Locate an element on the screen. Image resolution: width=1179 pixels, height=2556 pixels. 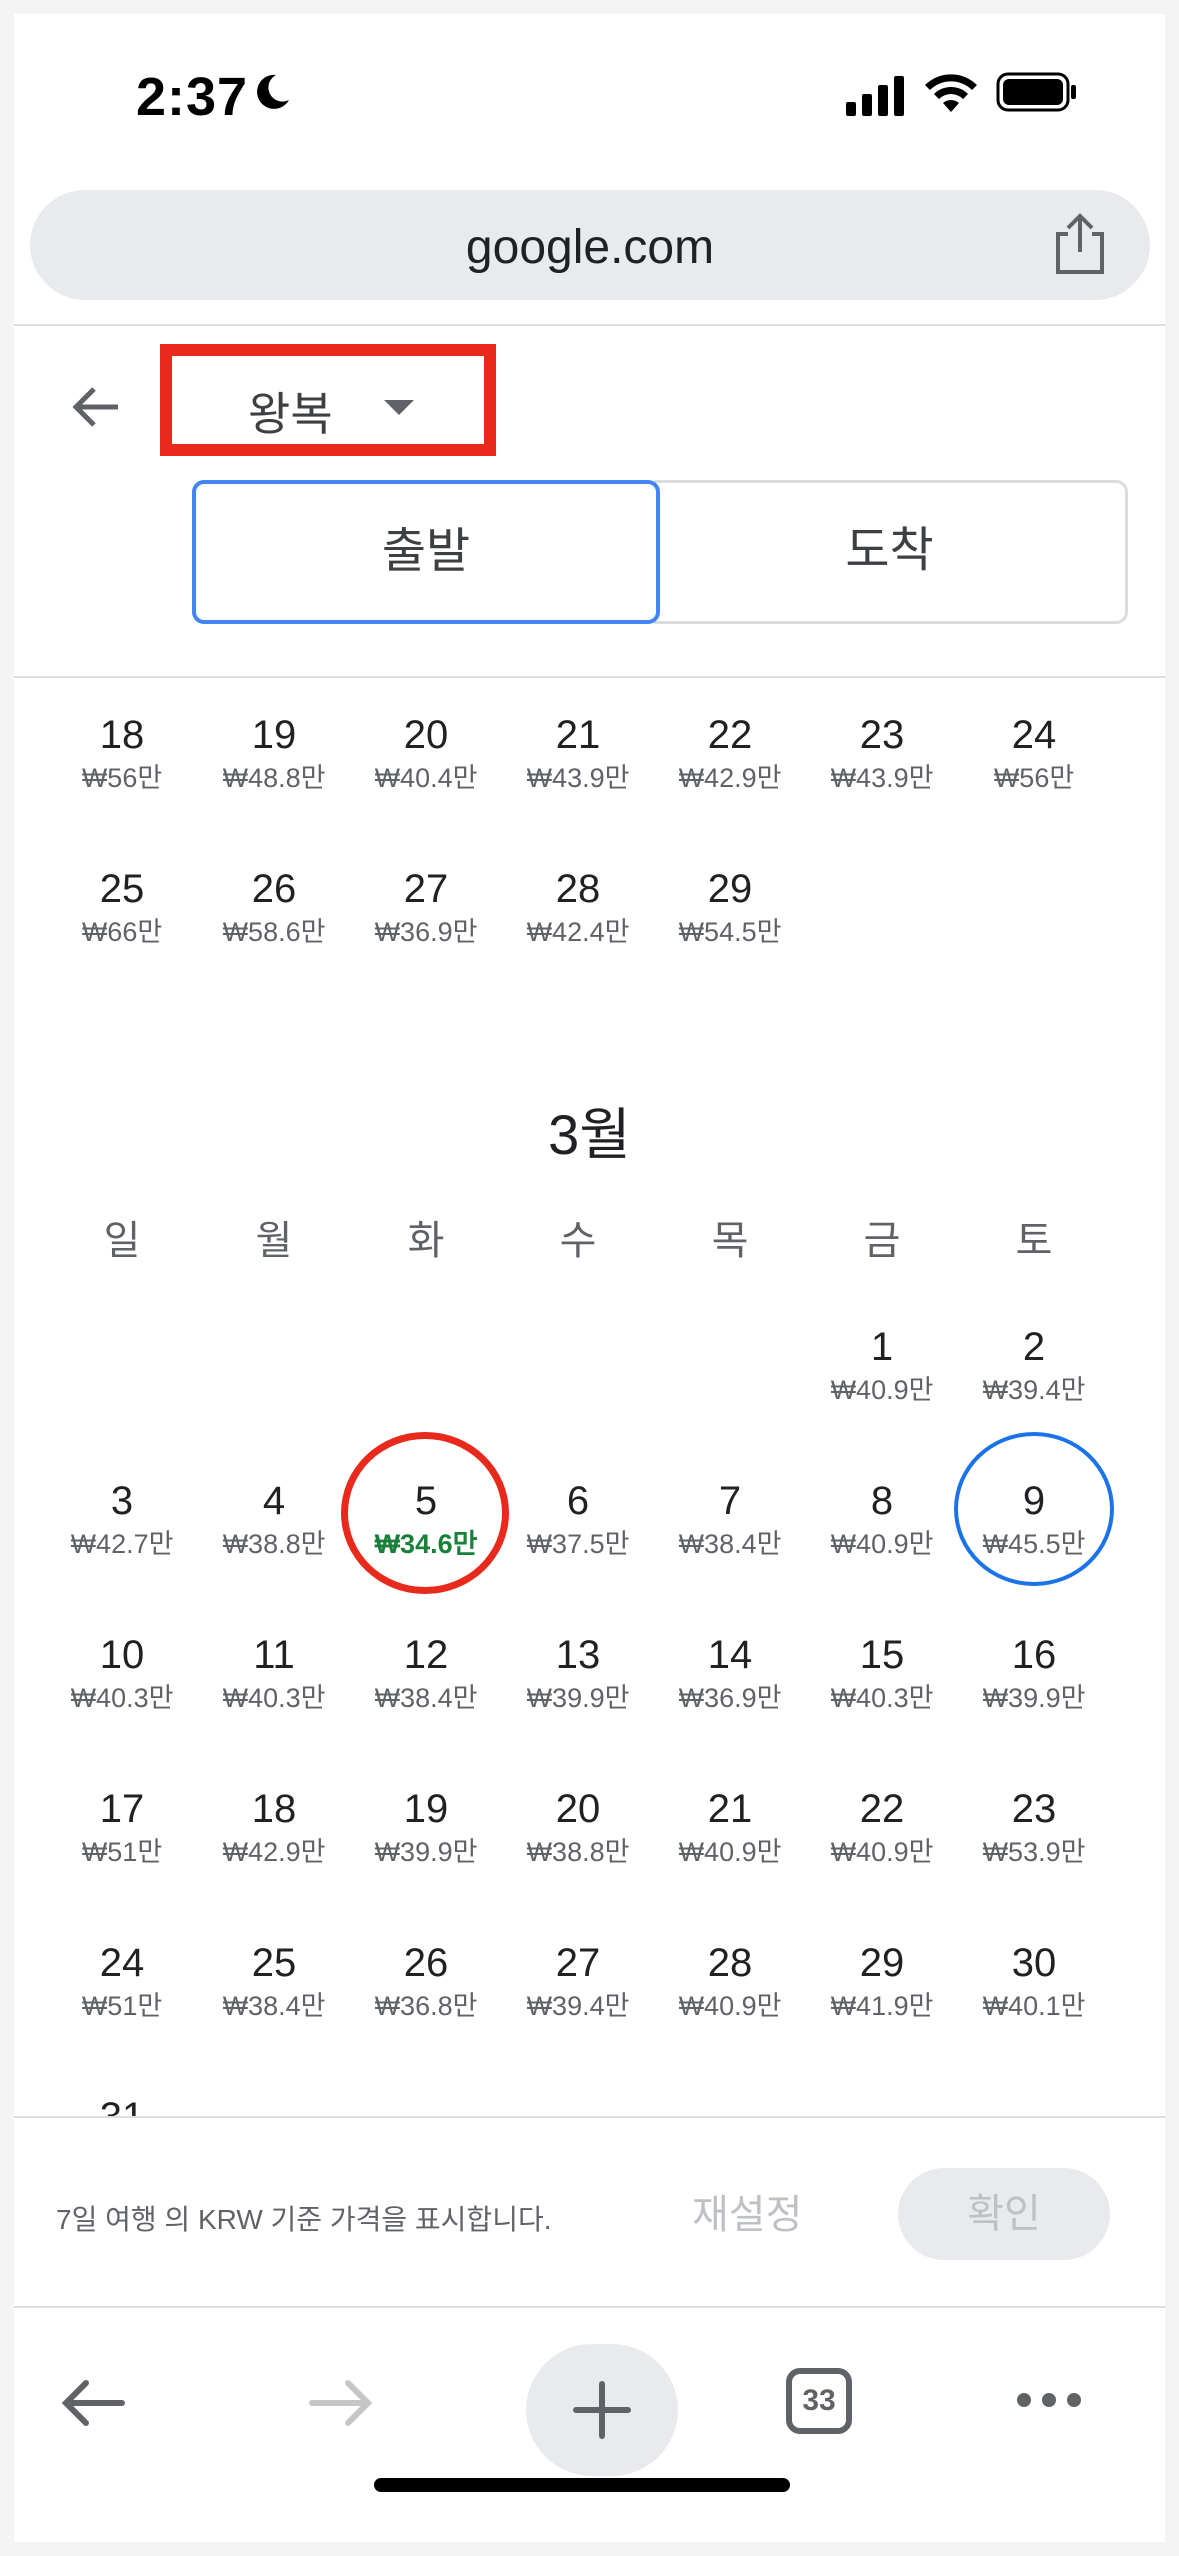
calendar-day: 29 ₩41.9만 is located at coordinates (882, 1983).